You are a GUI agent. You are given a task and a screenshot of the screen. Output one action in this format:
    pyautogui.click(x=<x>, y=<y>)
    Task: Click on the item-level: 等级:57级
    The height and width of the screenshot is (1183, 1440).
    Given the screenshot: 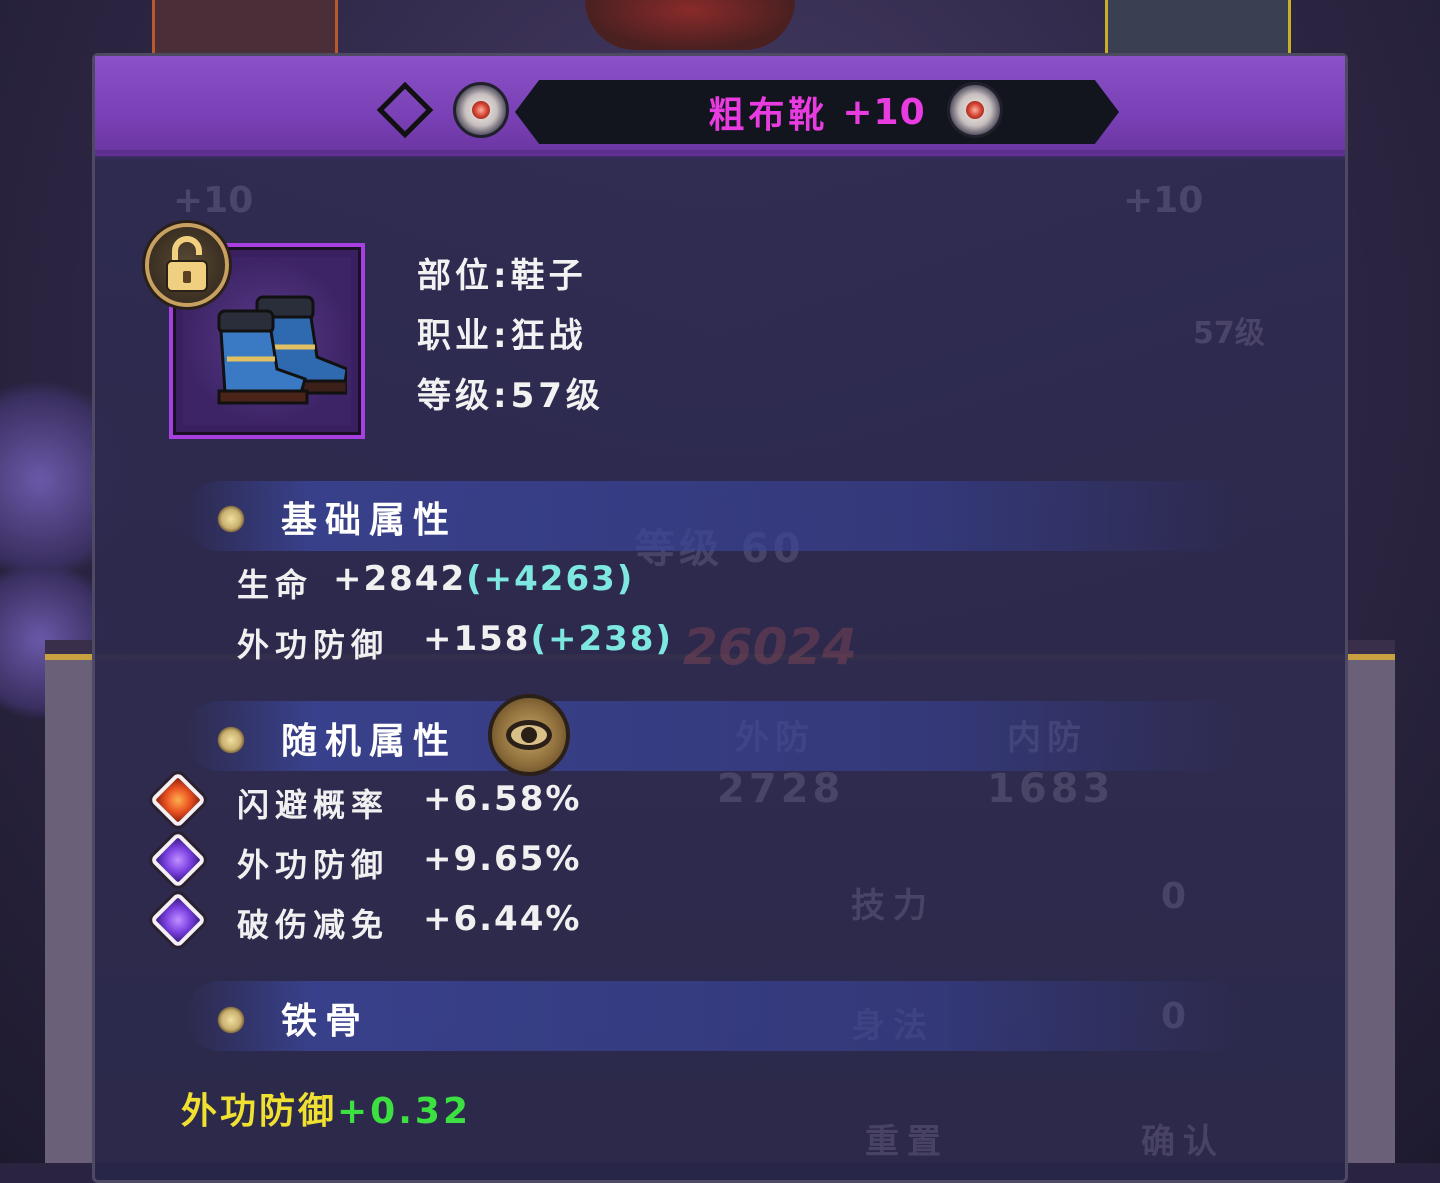 What is the action you would take?
    pyautogui.click(x=510, y=396)
    